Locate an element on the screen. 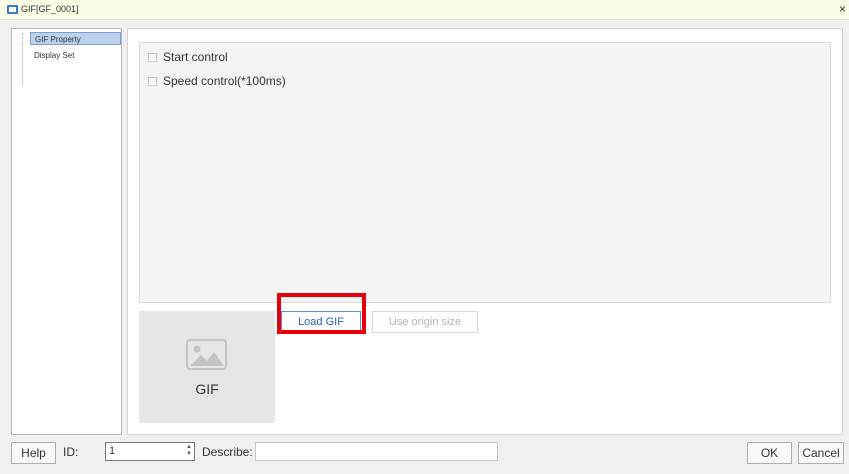 Image resolution: width=849 pixels, height=474 pixels. start-control-option: Start control is located at coordinates (188, 57).